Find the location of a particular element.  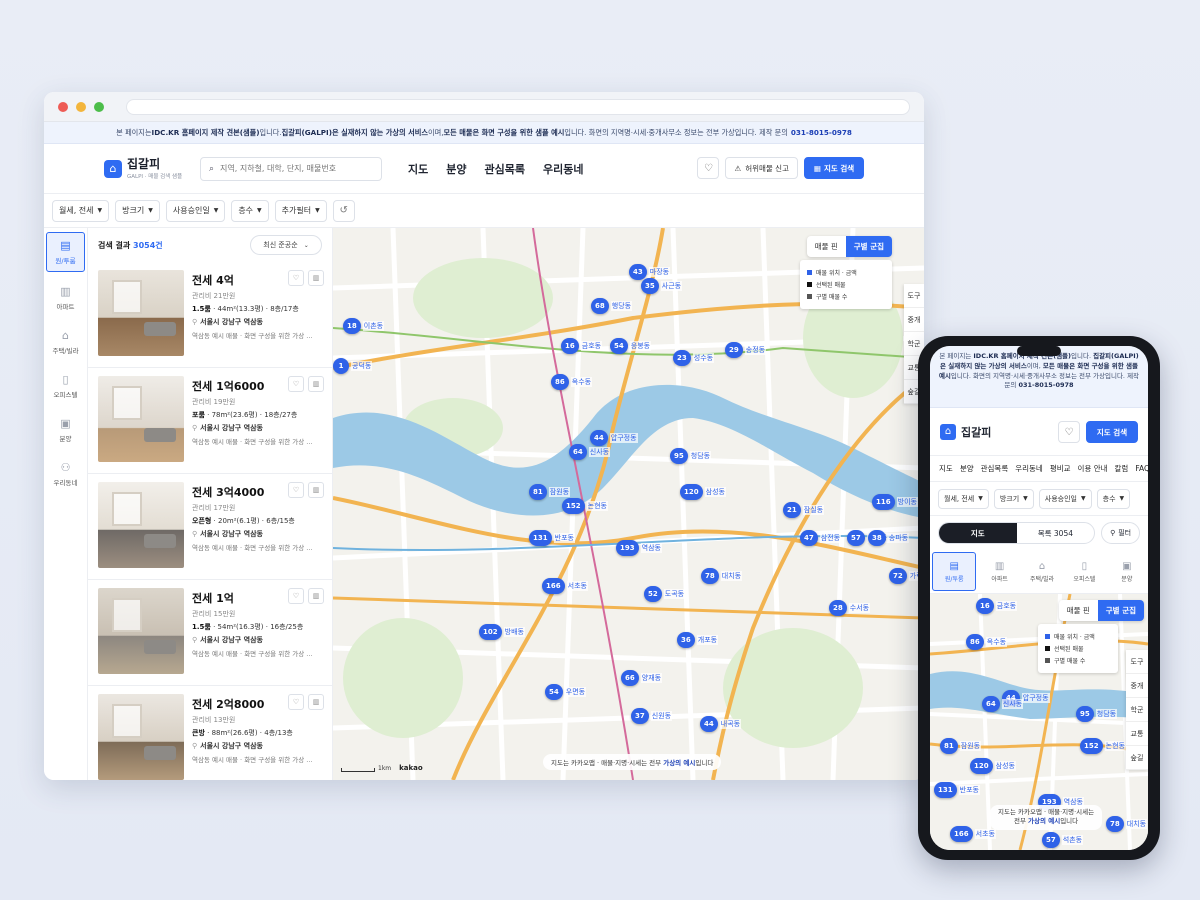

map-cluster-pin: 81 잠원동 is located at coordinates (961, 746).